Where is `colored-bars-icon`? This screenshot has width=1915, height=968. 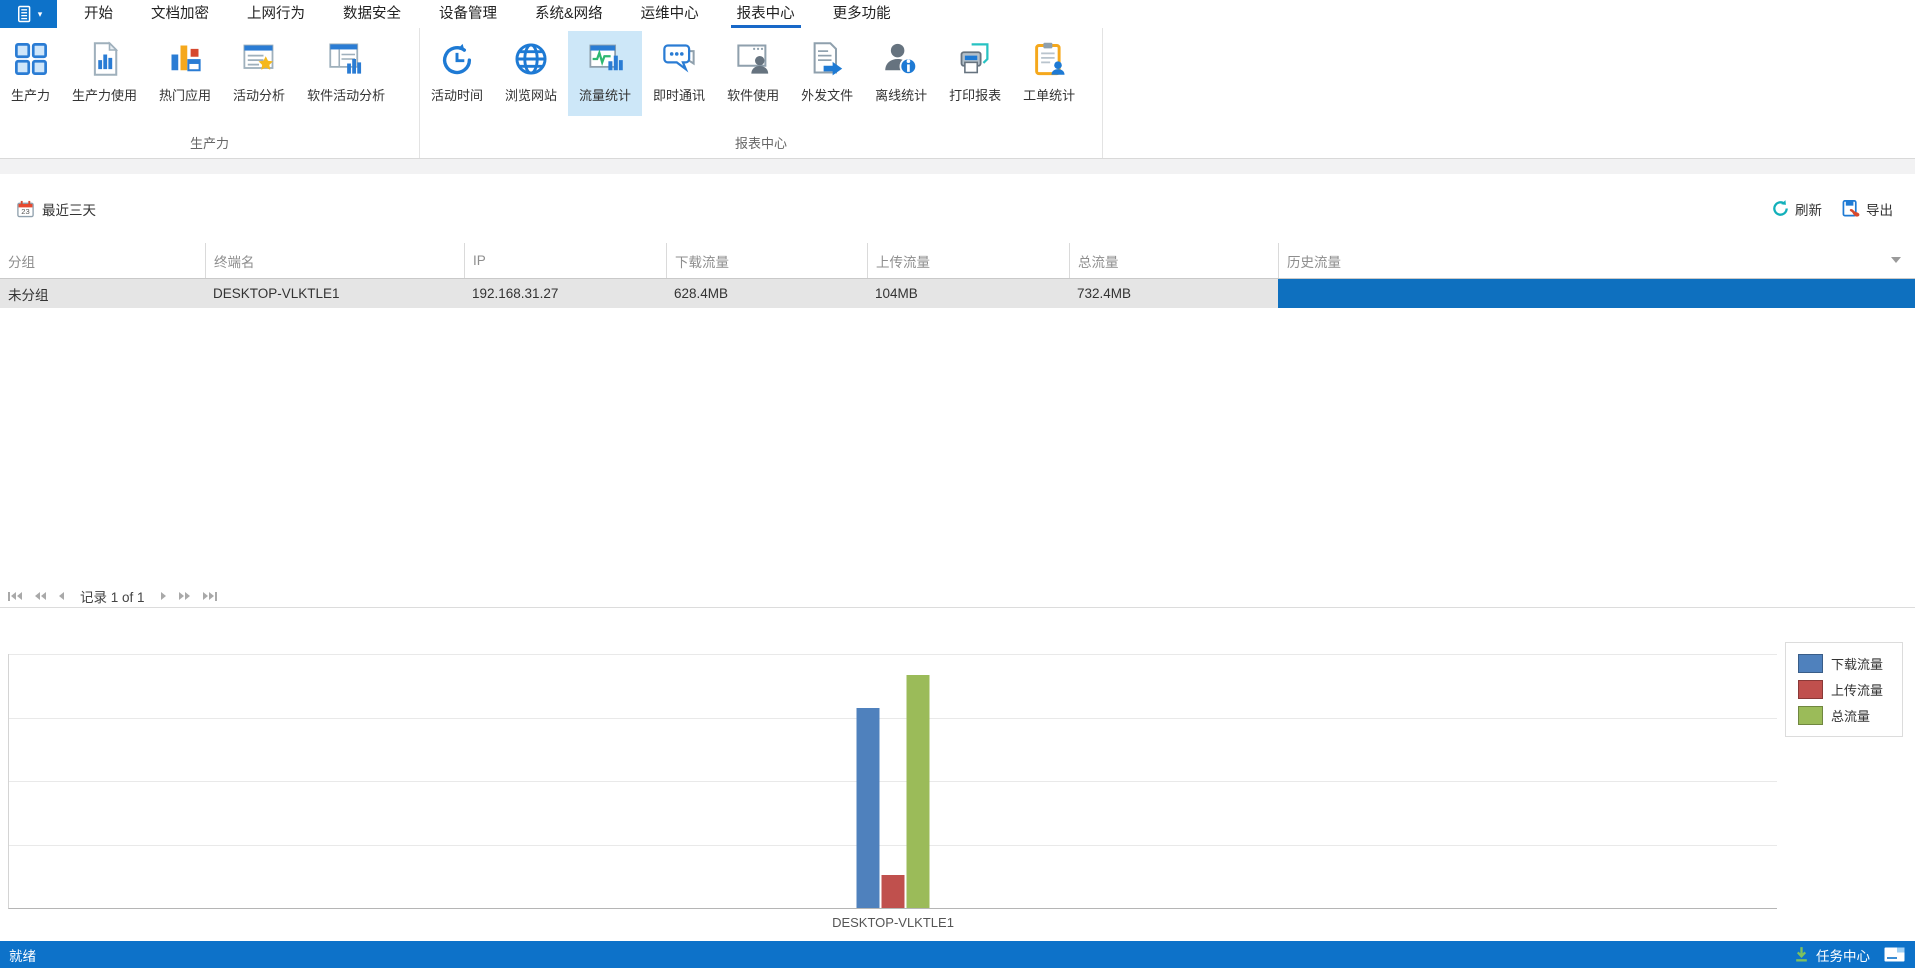
colored-bars-icon is located at coordinates (186, 58).